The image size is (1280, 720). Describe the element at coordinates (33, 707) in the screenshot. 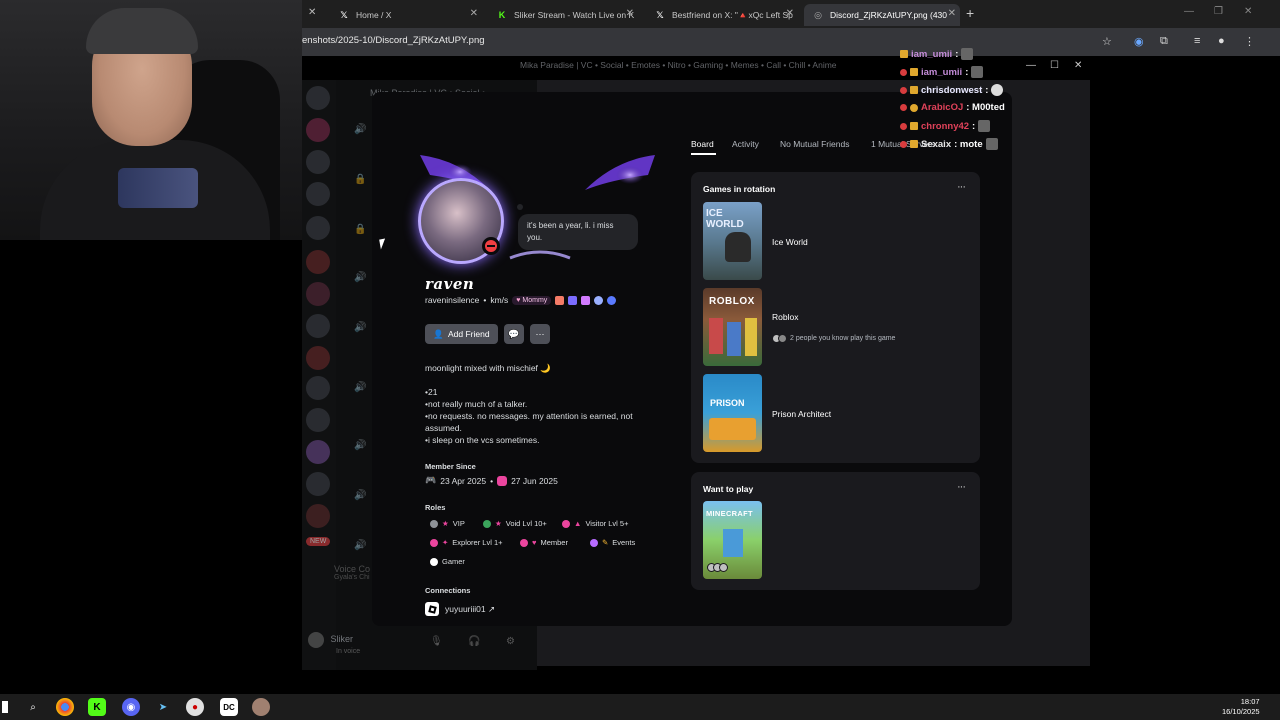

I see `search-icon: ⌕` at that location.